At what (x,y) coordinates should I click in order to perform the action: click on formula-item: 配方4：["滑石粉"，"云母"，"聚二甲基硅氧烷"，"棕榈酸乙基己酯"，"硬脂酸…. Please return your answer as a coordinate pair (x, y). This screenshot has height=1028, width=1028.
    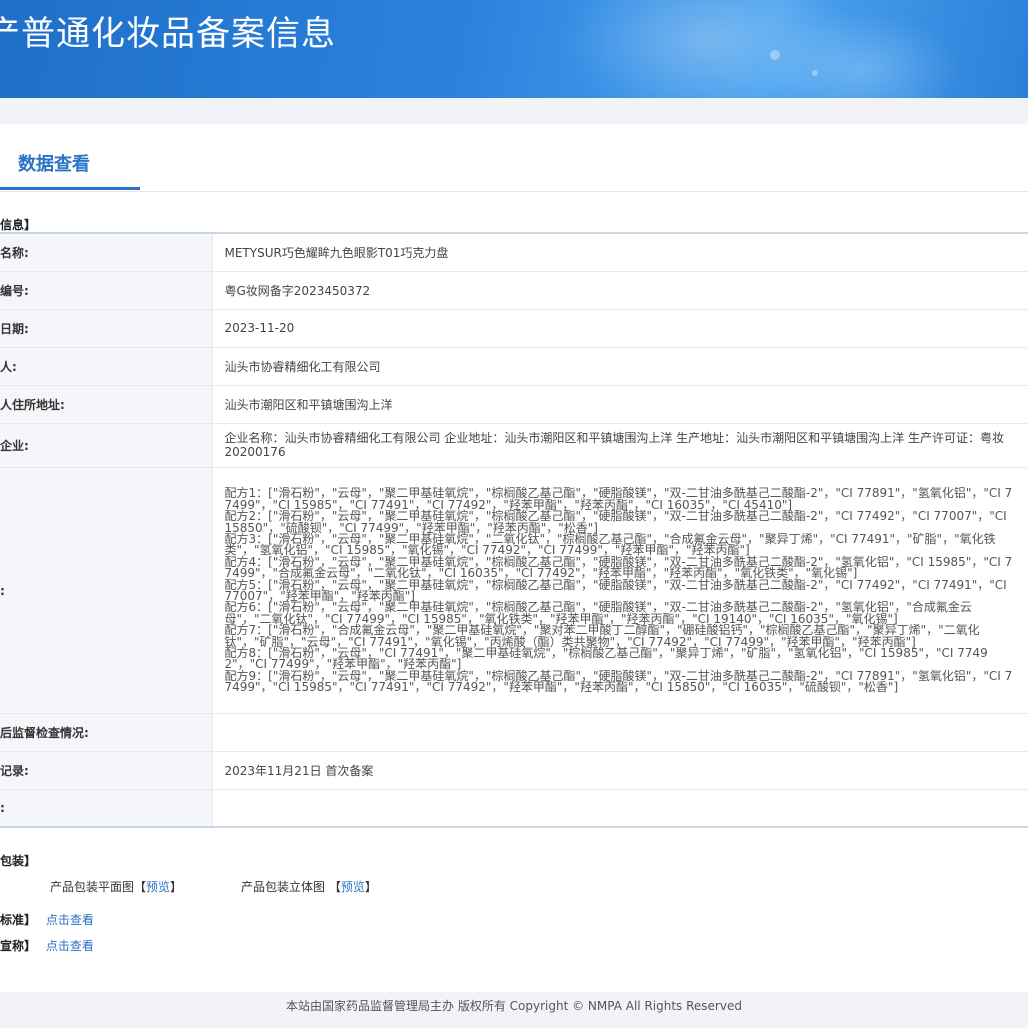
    Looking at the image, I should click on (618, 567).